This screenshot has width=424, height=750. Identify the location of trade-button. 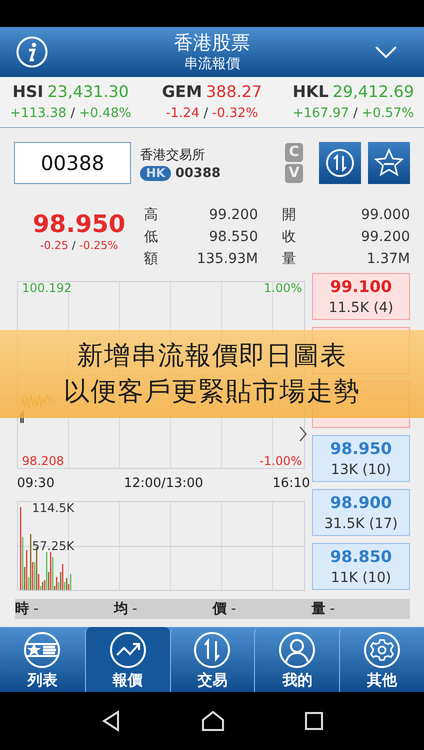
(340, 163).